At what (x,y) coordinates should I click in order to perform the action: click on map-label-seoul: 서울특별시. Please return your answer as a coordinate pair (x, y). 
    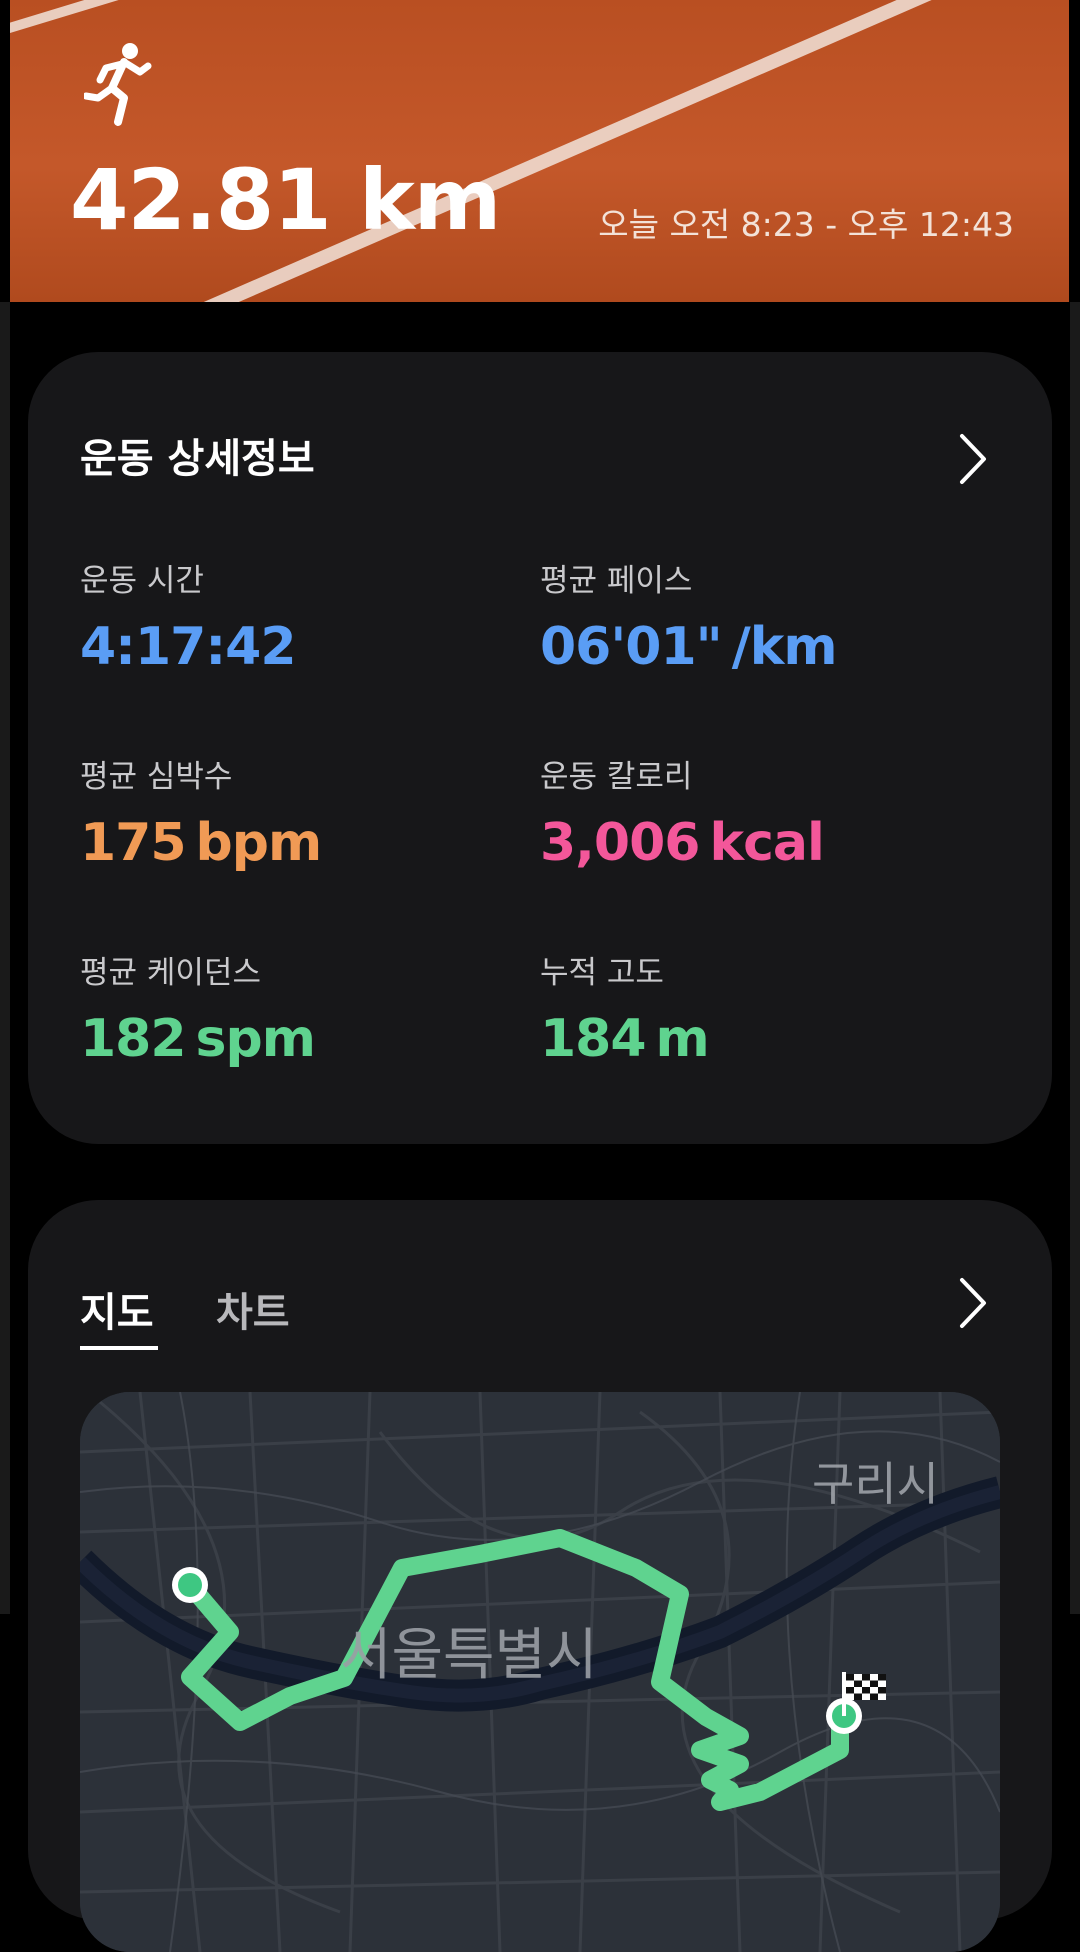
    Looking at the image, I should click on (469, 1655).